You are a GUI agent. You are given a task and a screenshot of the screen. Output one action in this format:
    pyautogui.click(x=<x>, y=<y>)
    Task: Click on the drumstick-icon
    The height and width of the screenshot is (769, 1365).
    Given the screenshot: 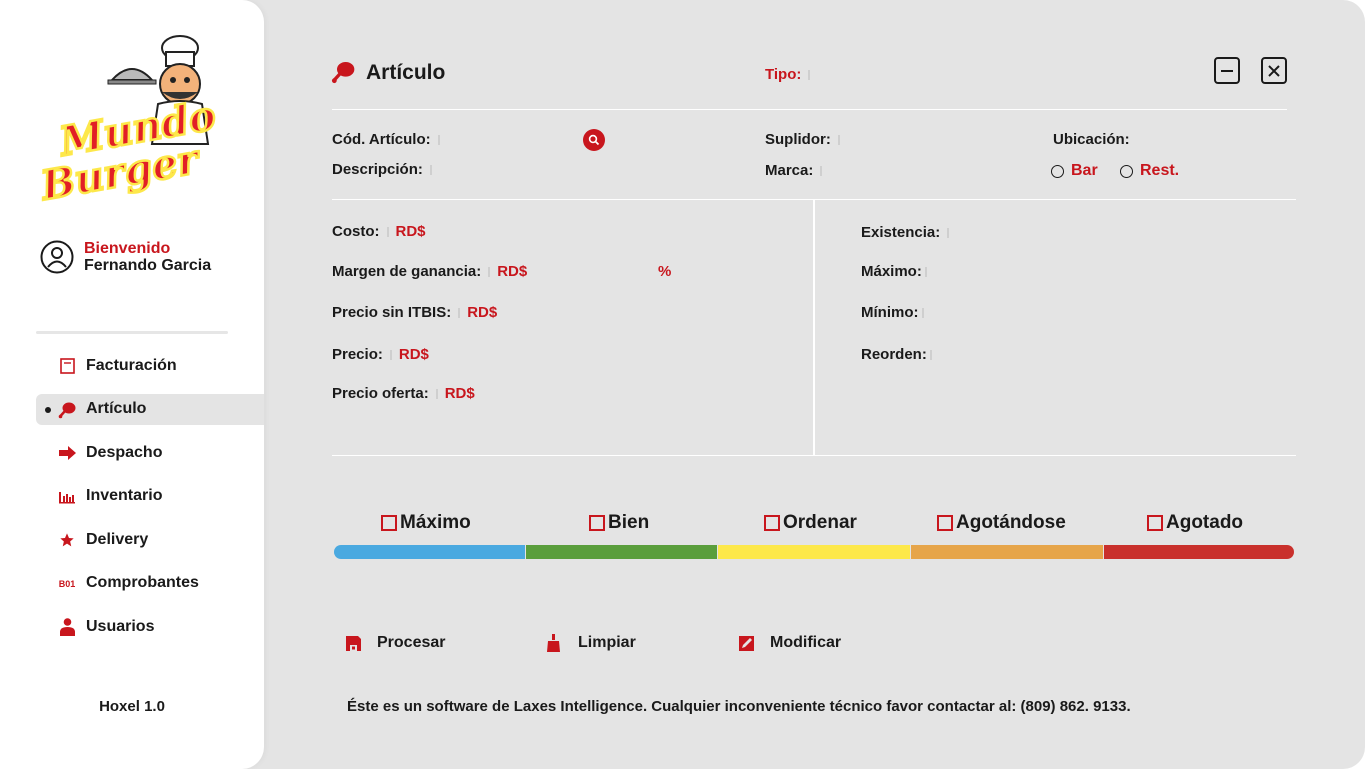 What is the action you would take?
    pyautogui.click(x=67, y=410)
    